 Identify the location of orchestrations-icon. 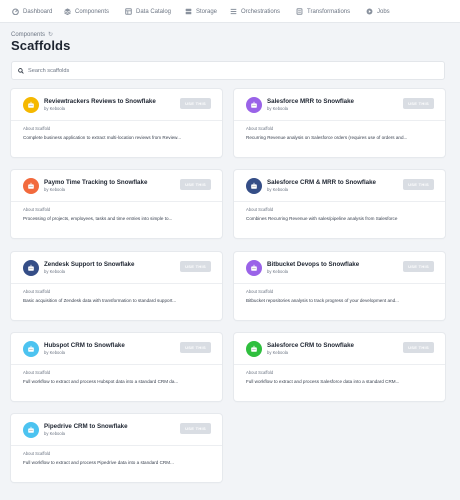
(233, 11).